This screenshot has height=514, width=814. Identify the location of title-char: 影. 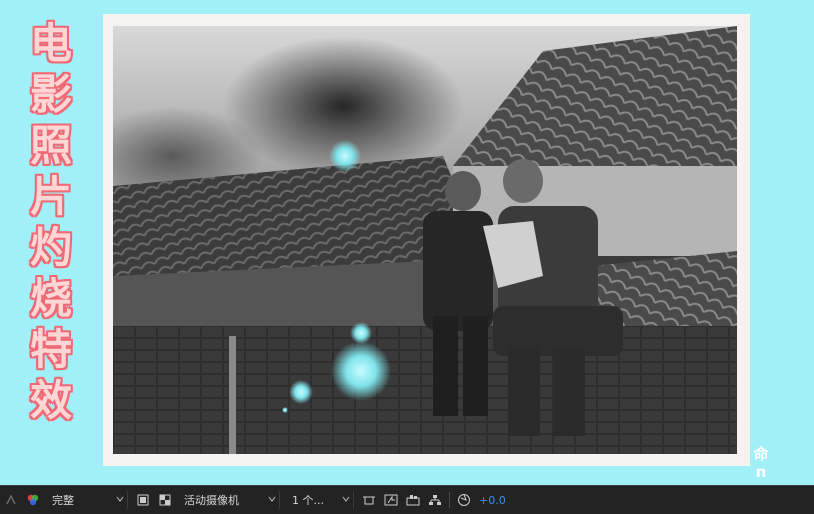
(50, 94).